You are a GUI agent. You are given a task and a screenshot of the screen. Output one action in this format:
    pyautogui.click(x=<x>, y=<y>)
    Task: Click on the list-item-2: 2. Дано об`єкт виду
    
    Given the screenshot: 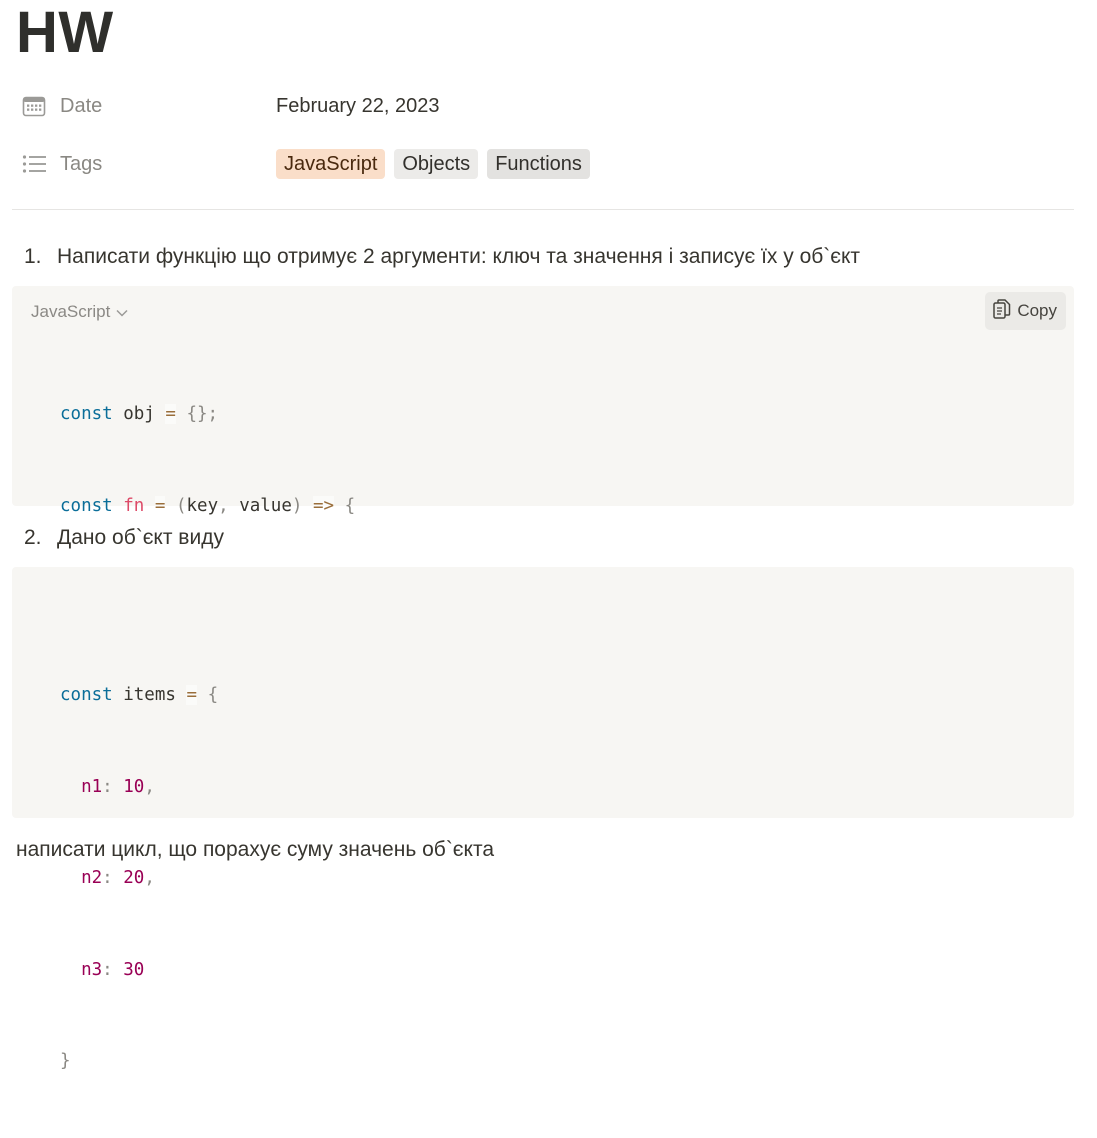 What is the action you would take?
    pyautogui.click(x=124, y=538)
    